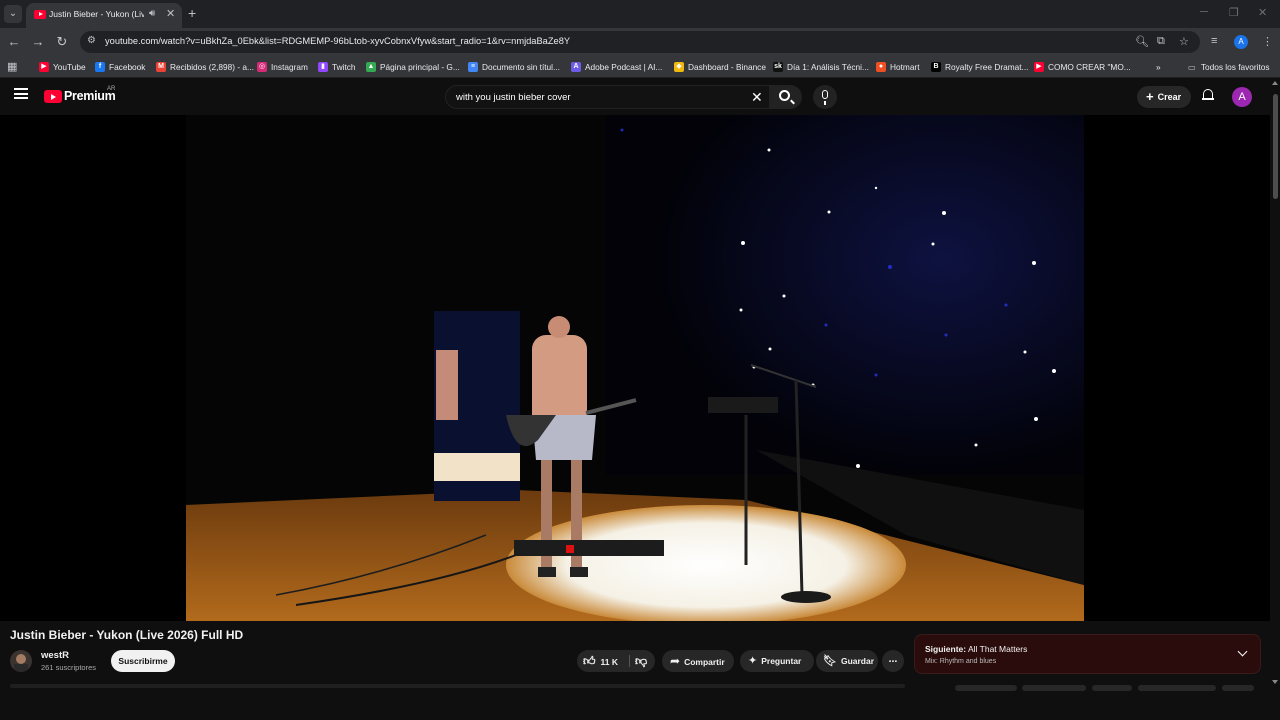 The height and width of the screenshot is (720, 1280). What do you see at coordinates (830, 661) in the screenshot?
I see `bookmark-icon: 🔖︎` at bounding box center [830, 661].